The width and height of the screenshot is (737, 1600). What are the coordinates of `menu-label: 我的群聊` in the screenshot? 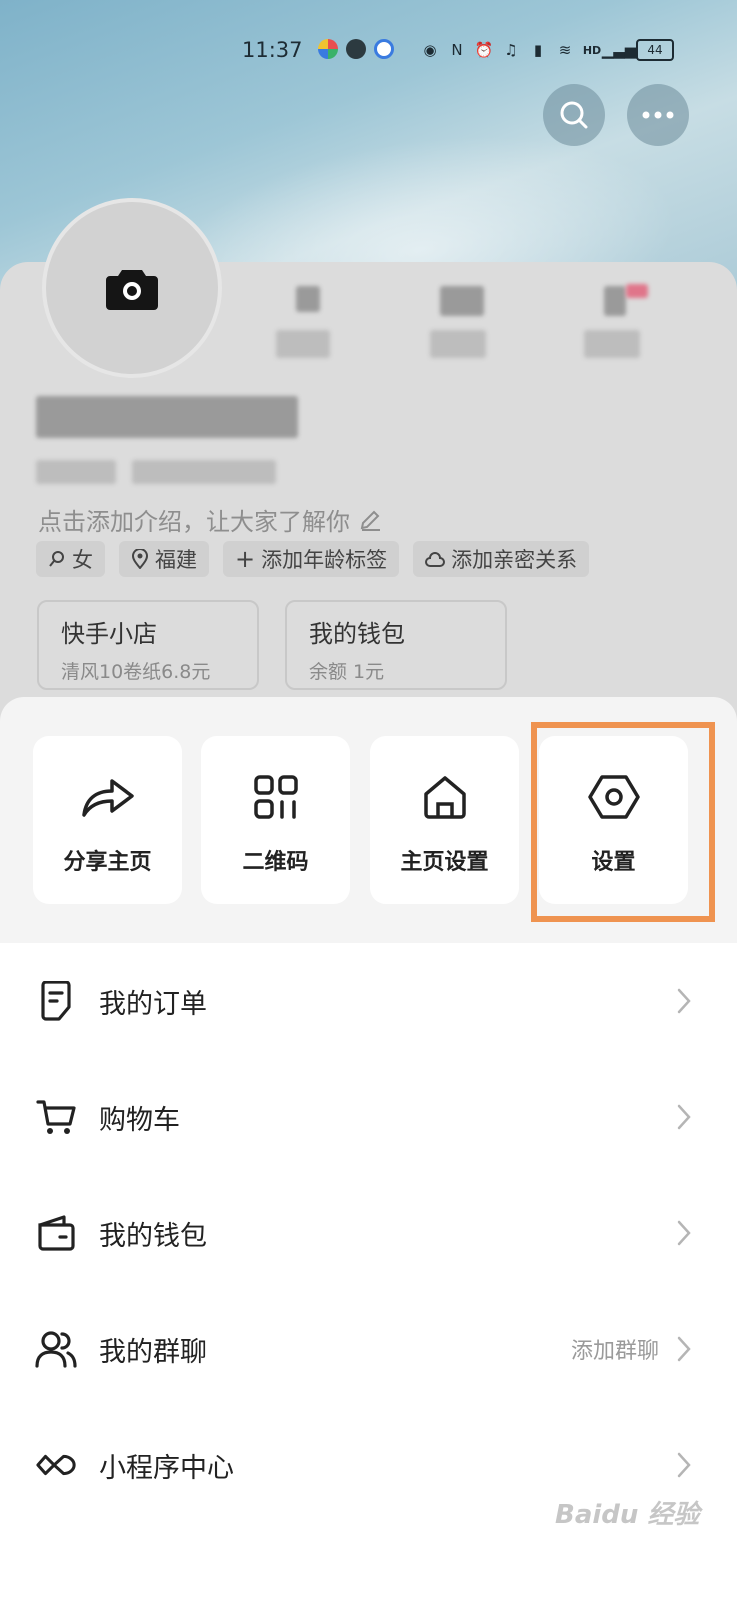 It's located at (153, 1352).